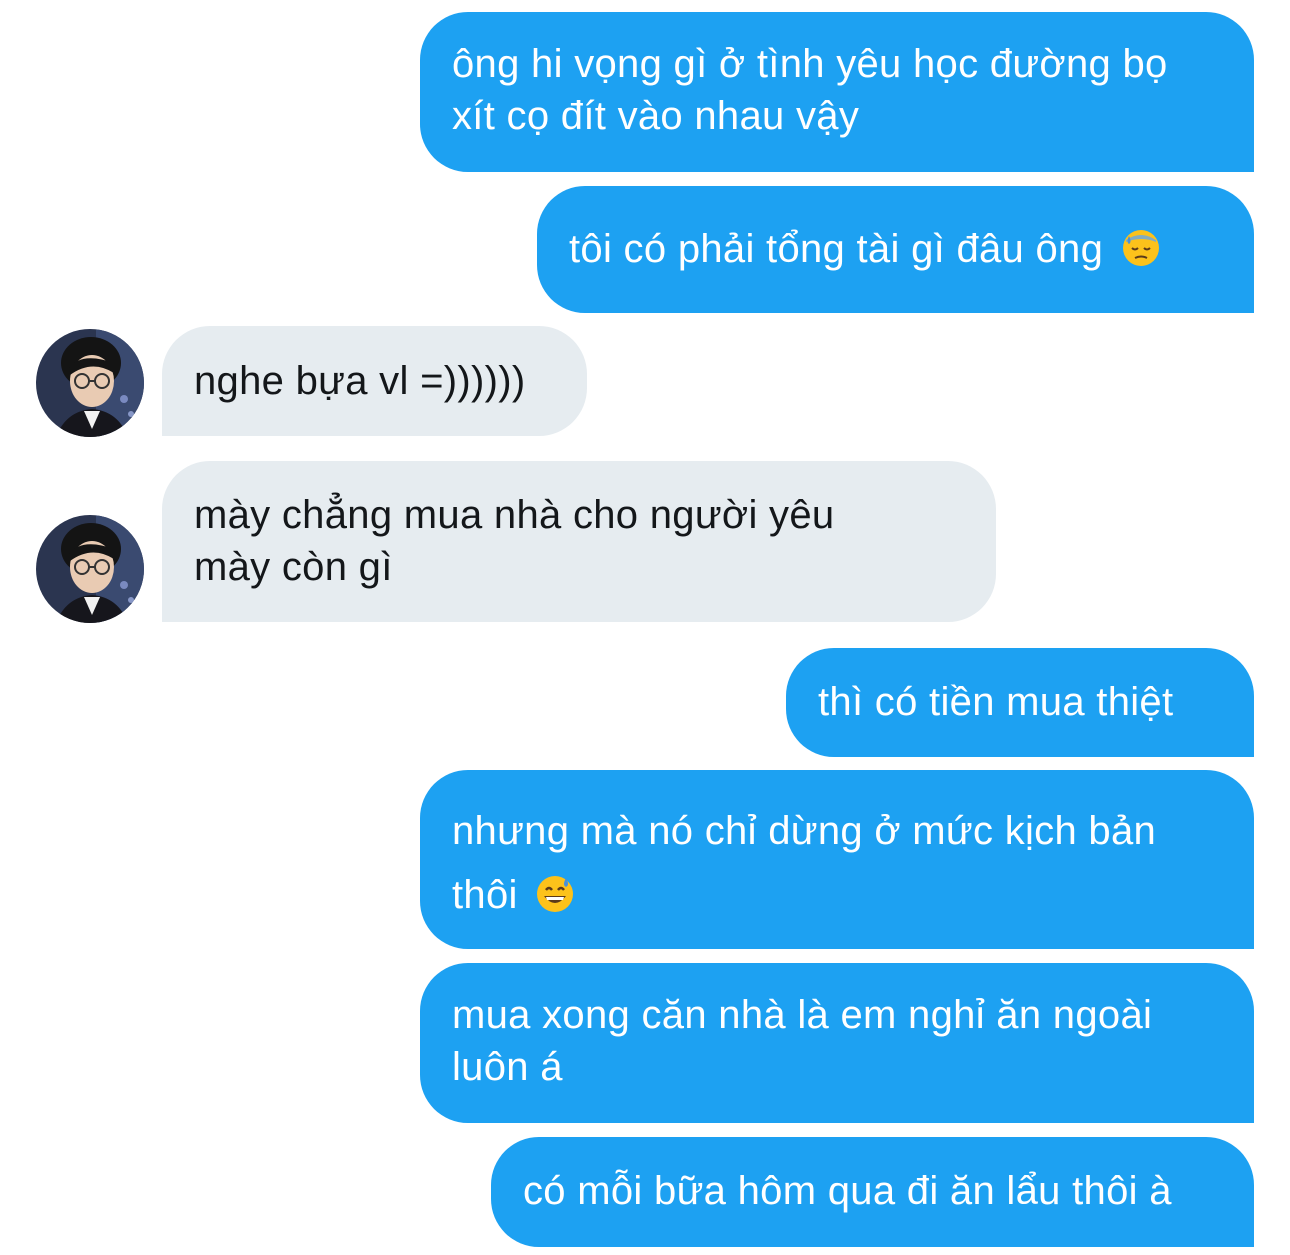  Describe the element at coordinates (555, 901) in the screenshot. I see `grinning-face-with-sweat-icon` at that location.